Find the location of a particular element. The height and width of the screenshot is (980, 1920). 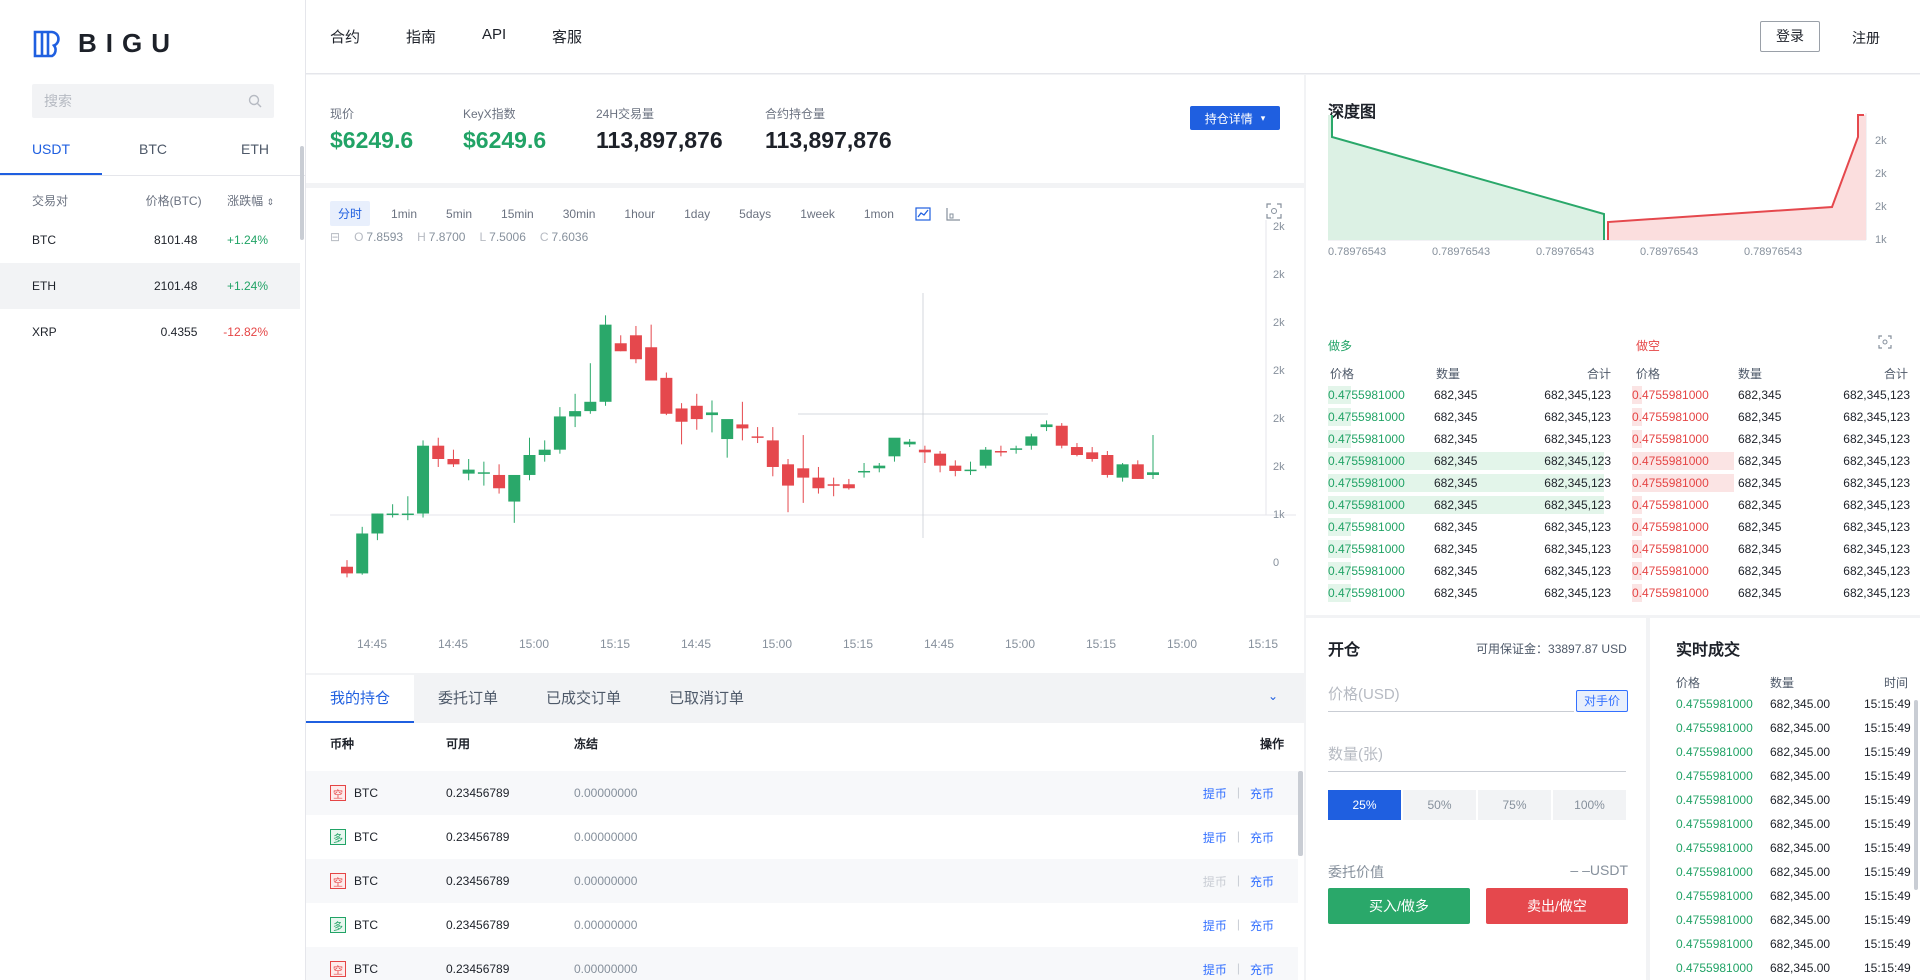

sell-short-button: 卖出/做空 is located at coordinates (1557, 906).